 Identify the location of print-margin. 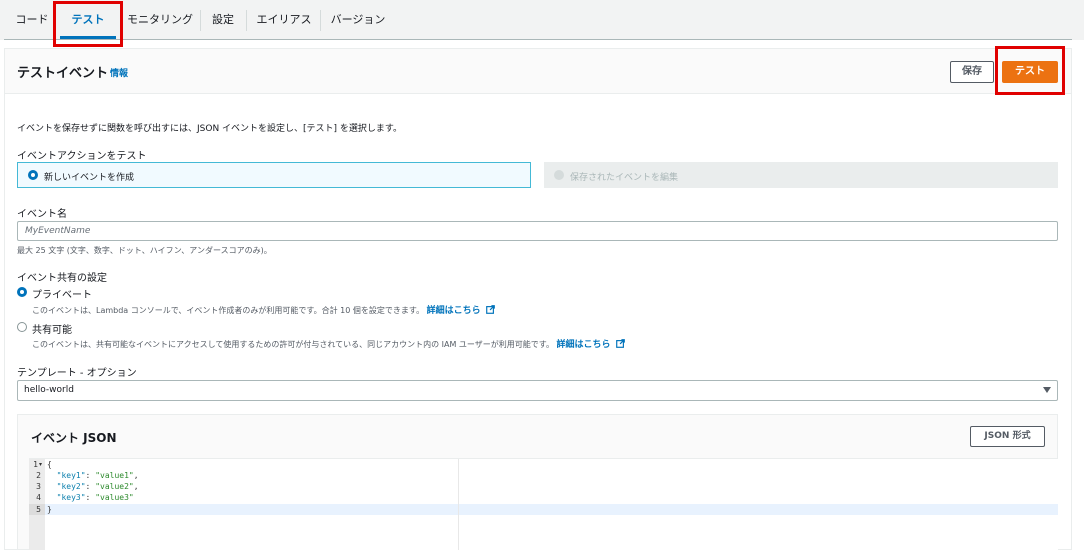
(458, 504).